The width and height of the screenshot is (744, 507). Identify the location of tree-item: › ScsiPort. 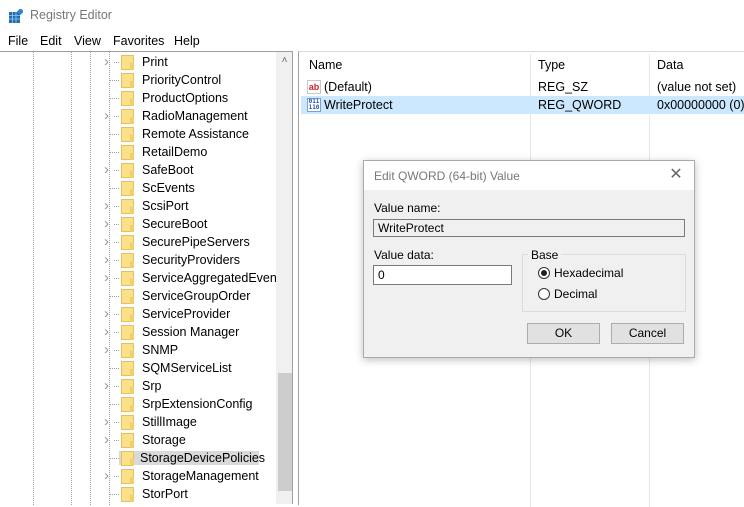
(138, 206).